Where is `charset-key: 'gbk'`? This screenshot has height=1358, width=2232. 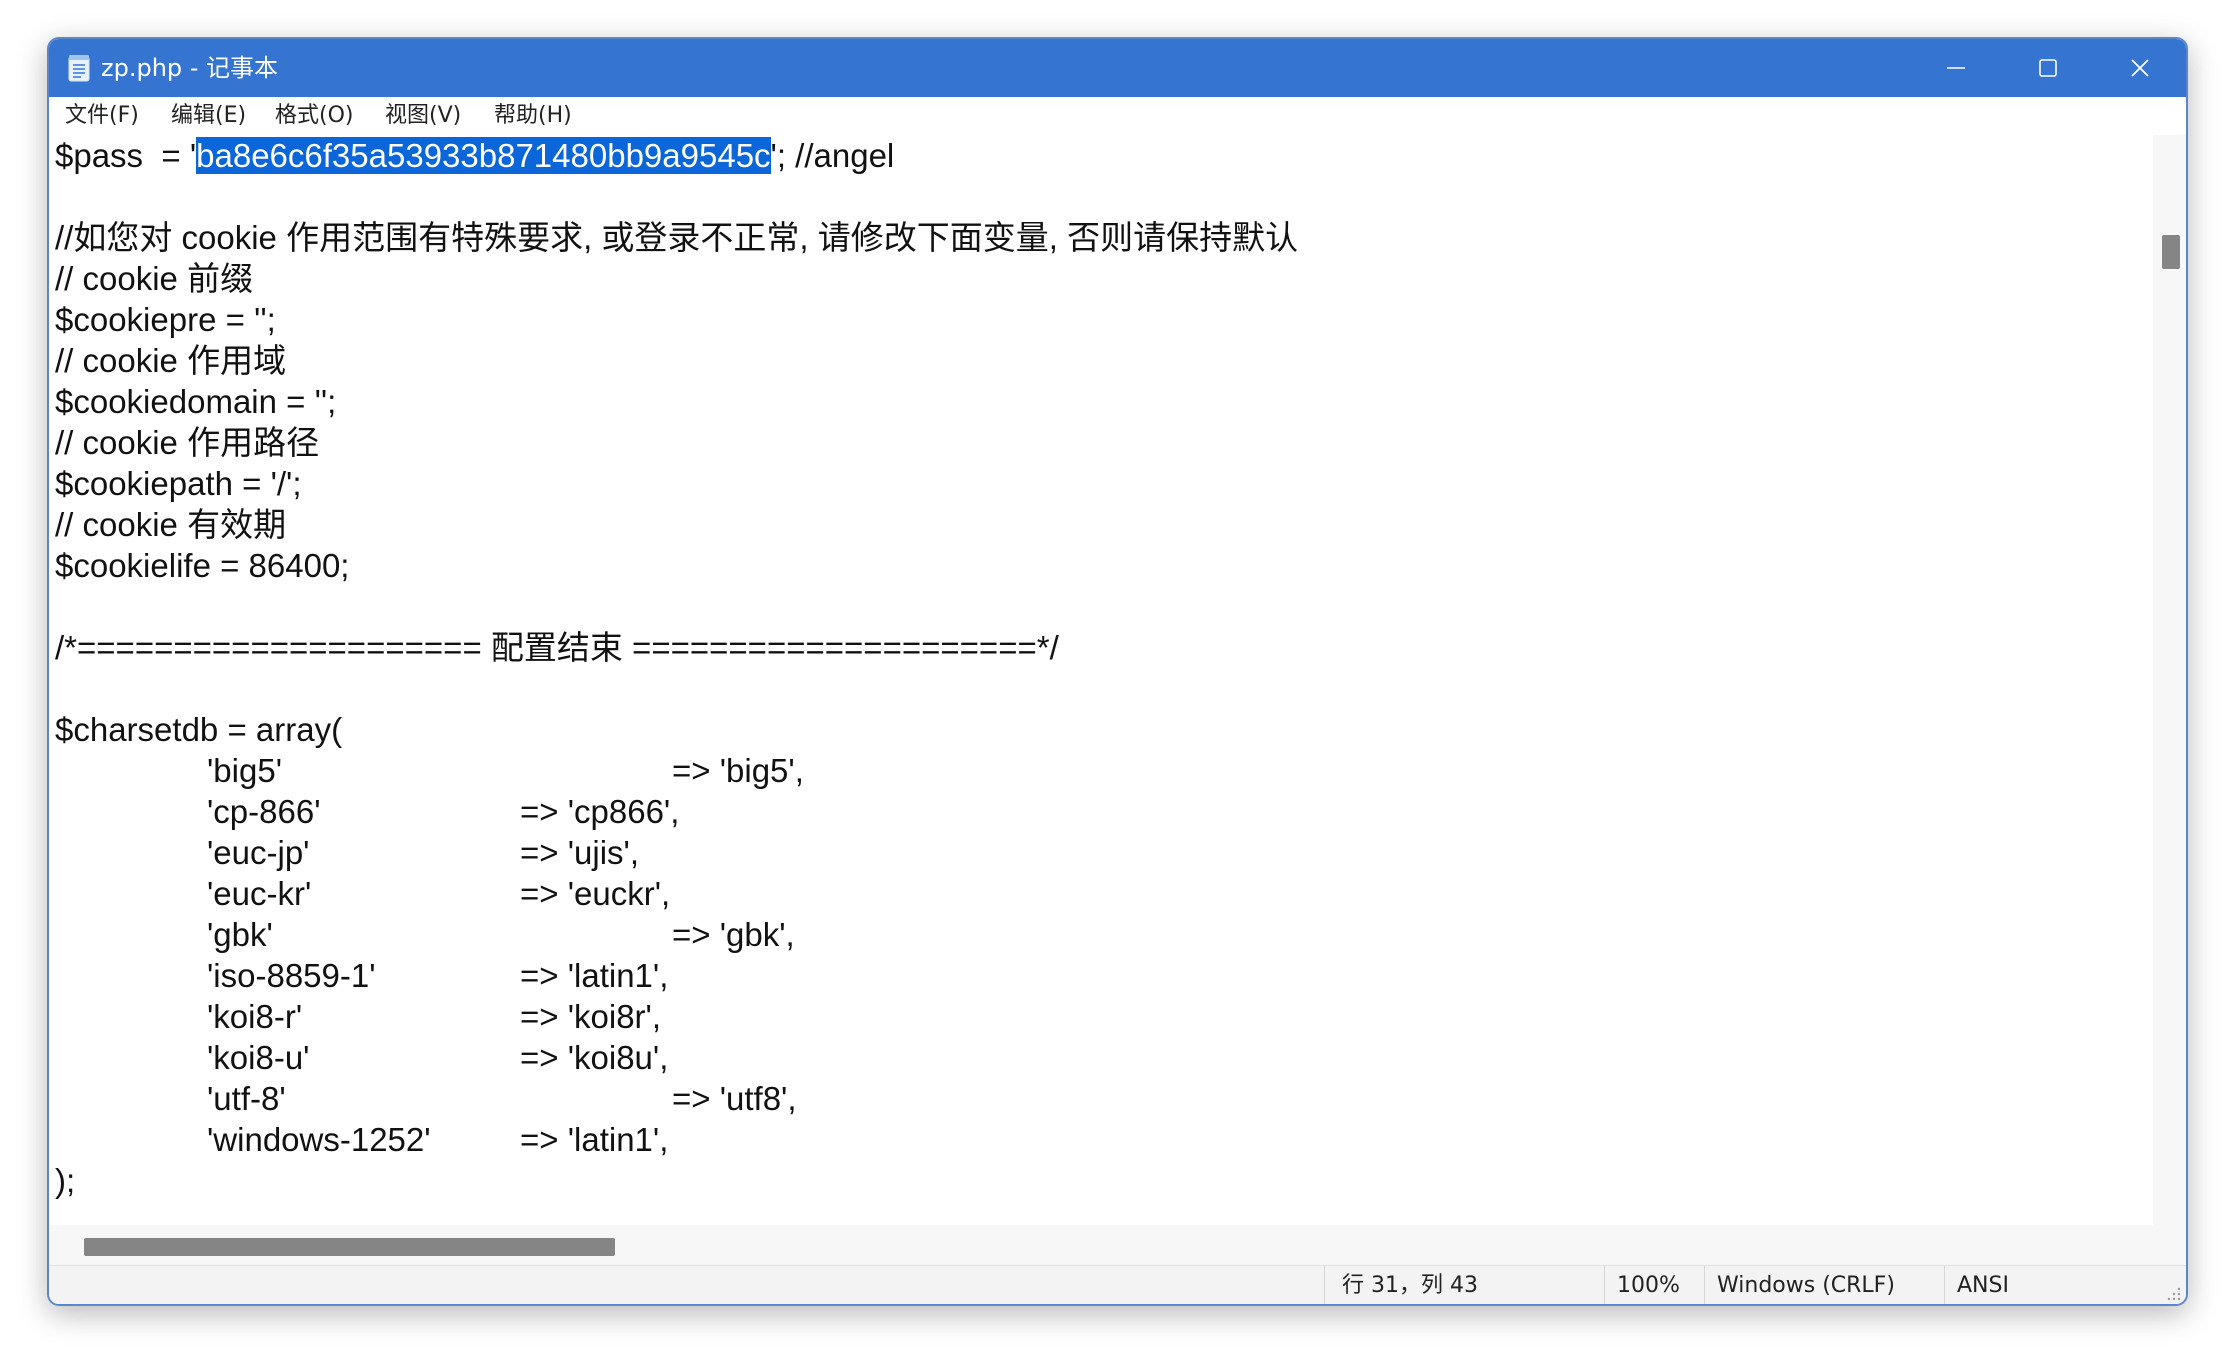
charset-key: 'gbk' is located at coordinates (240, 934).